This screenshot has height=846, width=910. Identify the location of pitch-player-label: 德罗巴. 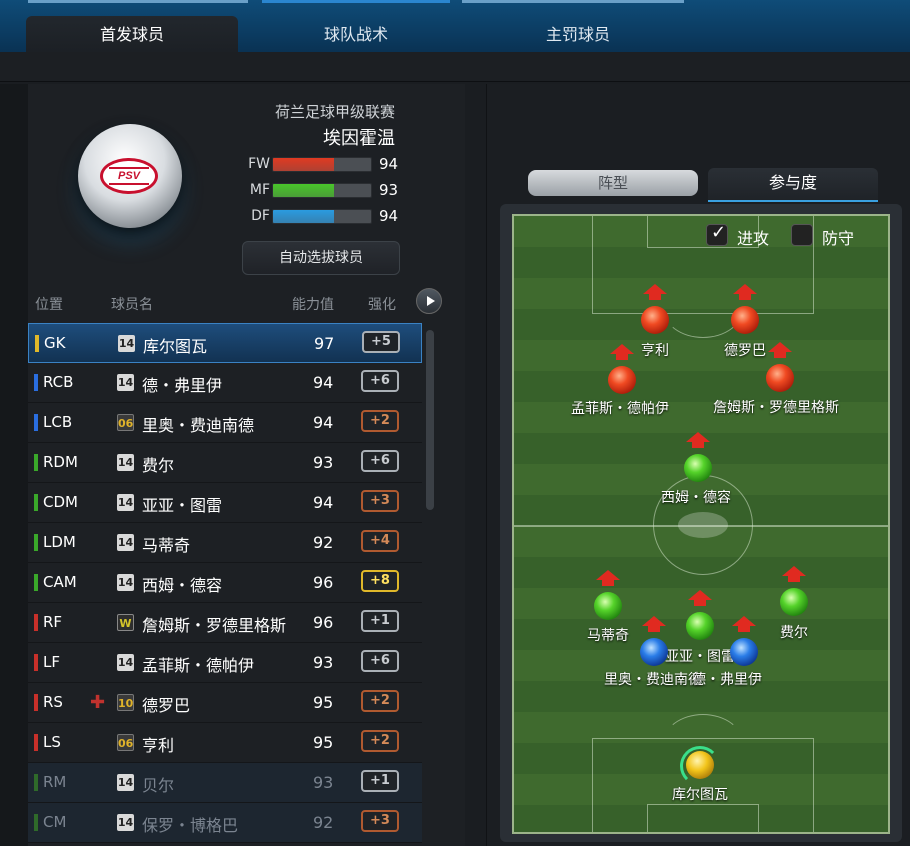
(745, 351).